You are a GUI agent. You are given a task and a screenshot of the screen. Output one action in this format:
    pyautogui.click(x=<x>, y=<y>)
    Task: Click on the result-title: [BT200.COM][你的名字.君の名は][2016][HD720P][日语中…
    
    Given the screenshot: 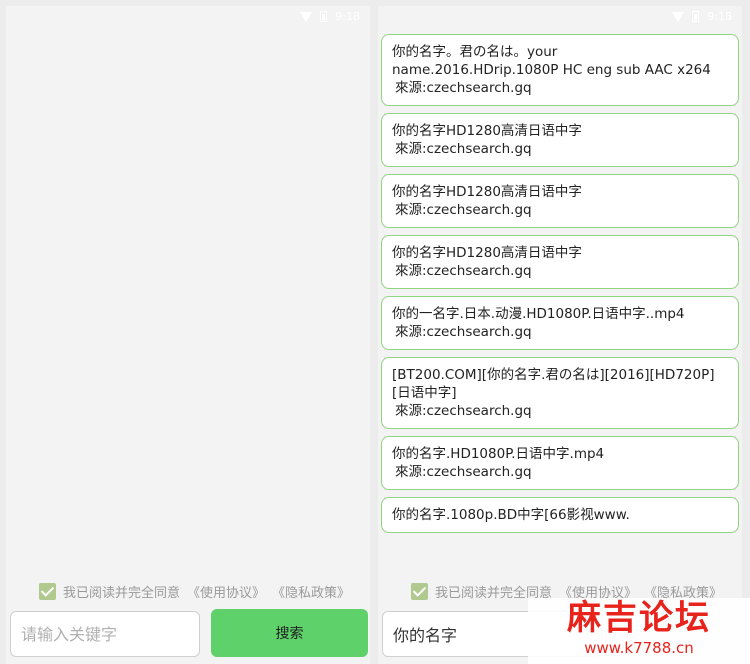 What is the action you would take?
    pyautogui.click(x=553, y=384)
    